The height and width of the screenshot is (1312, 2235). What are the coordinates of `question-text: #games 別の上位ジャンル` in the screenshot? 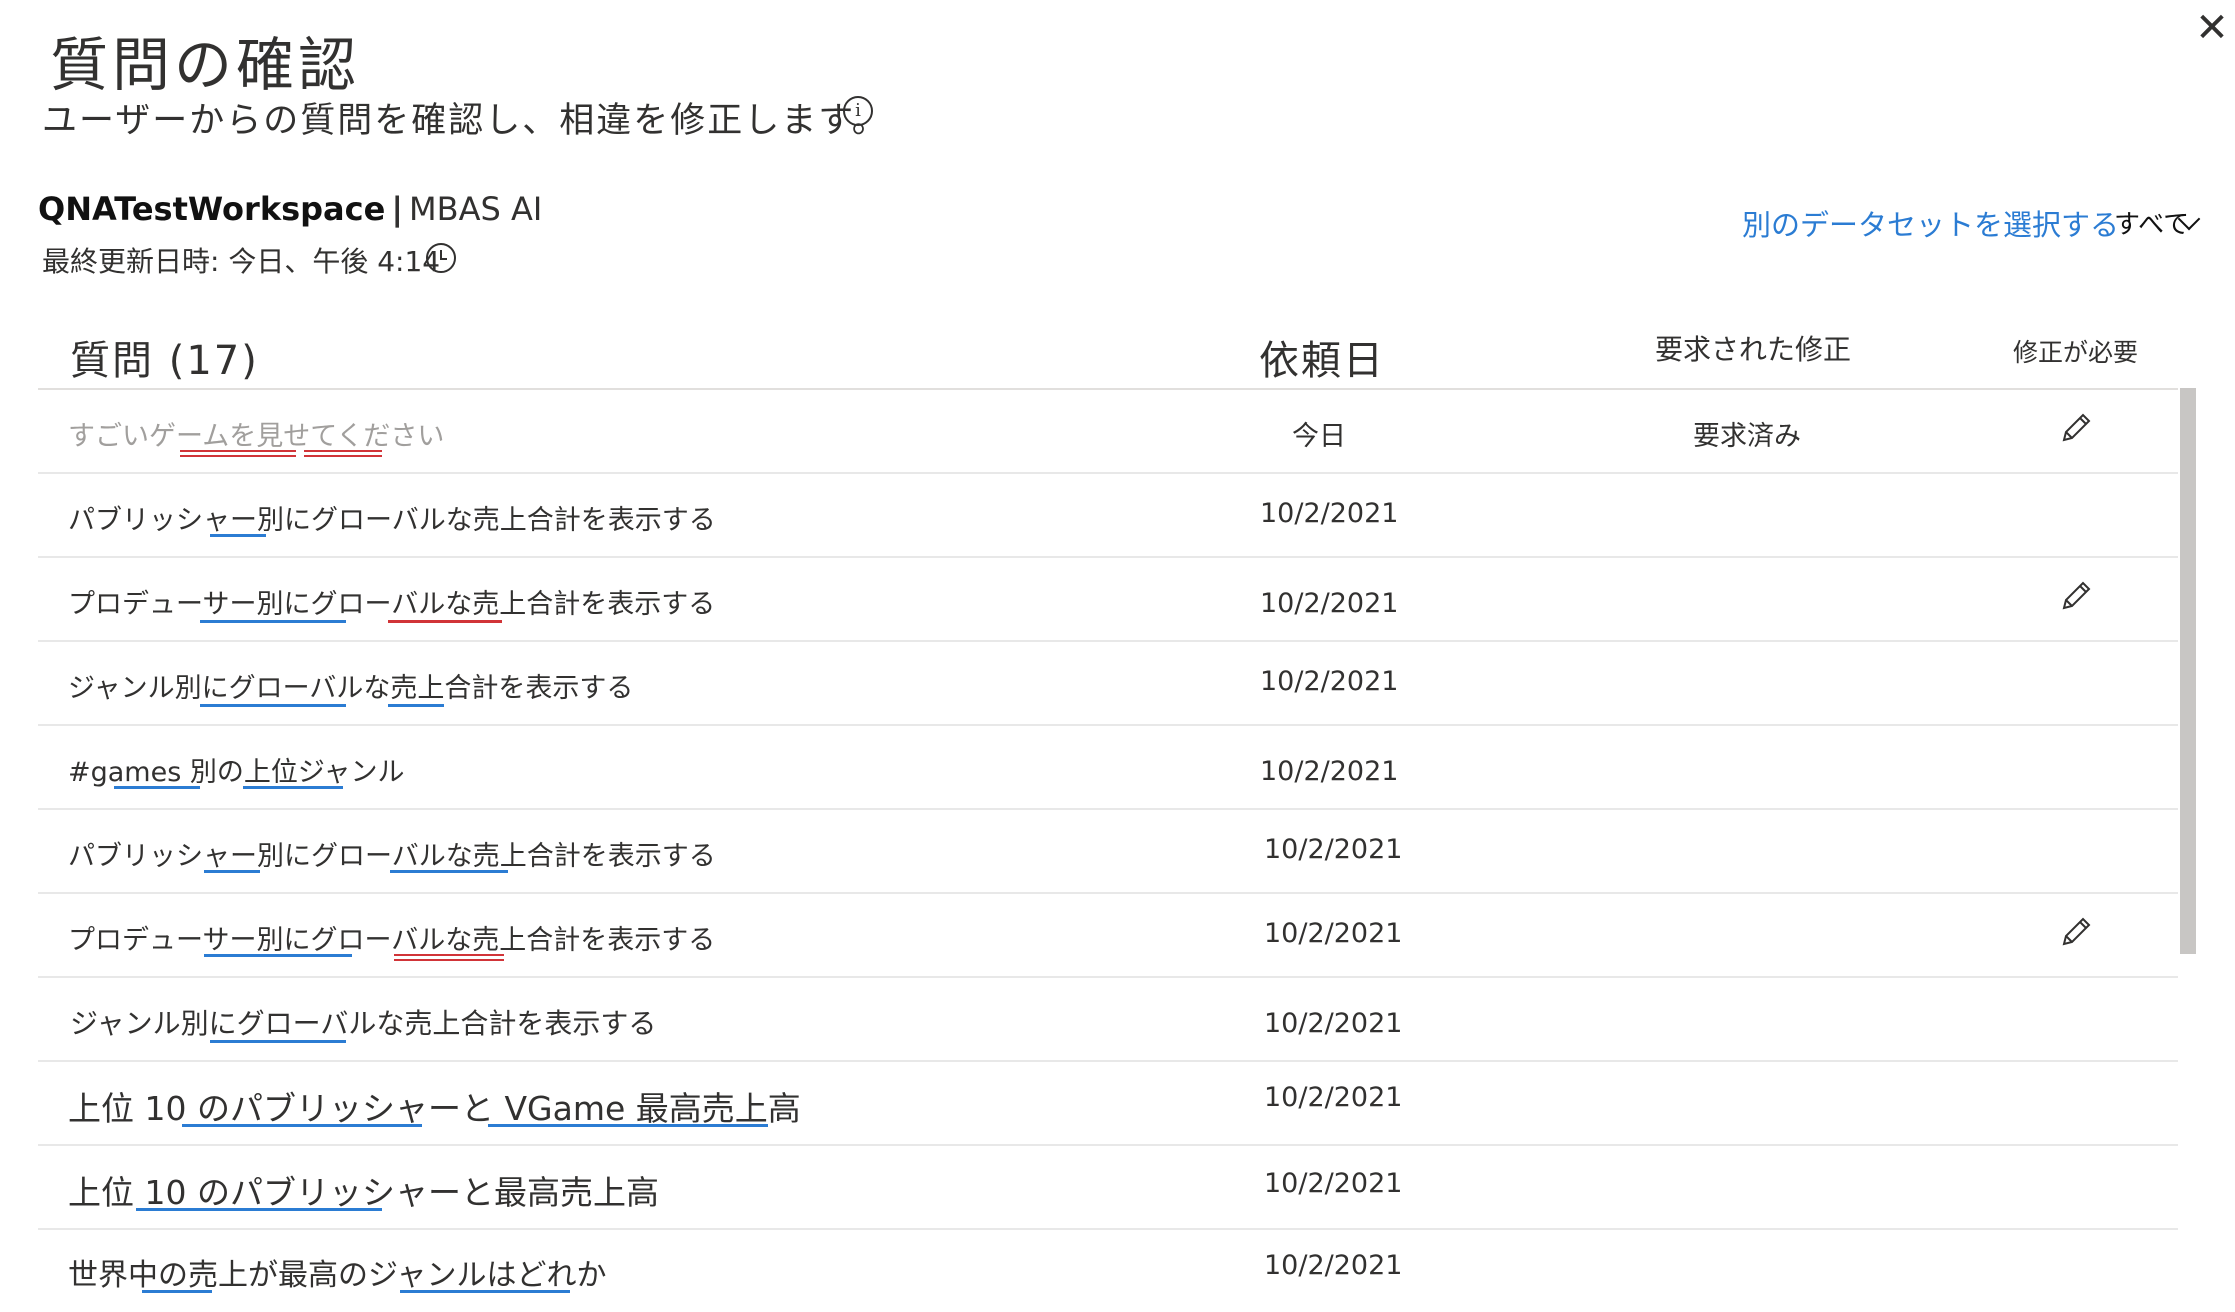 It's located at (236, 772).